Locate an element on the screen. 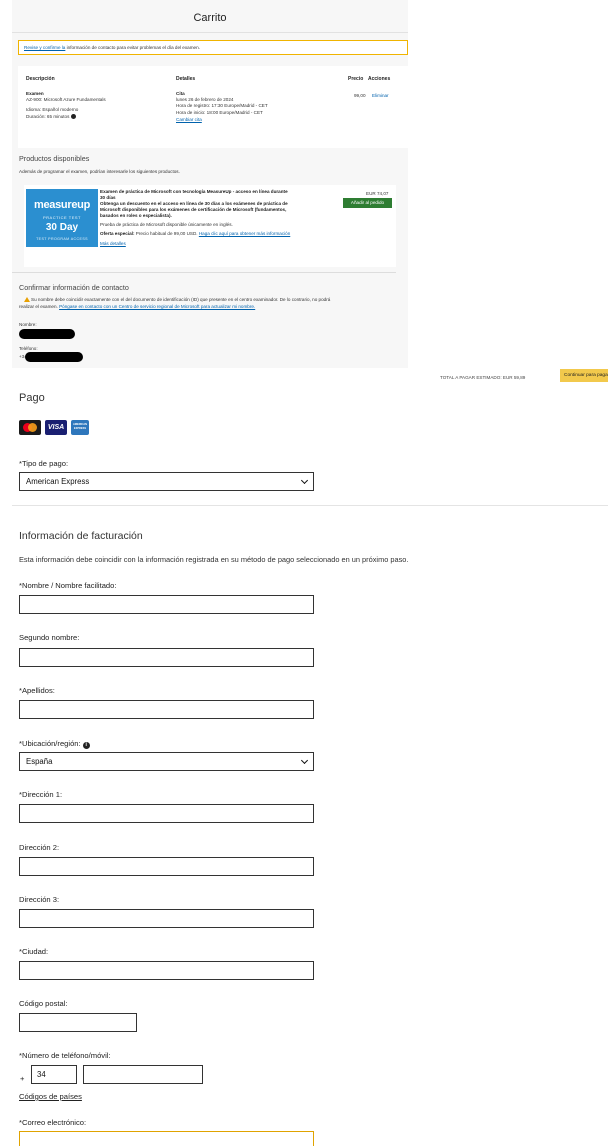 This screenshot has width=608, height=1146. more-details-link: Más detalles is located at coordinates (113, 244).